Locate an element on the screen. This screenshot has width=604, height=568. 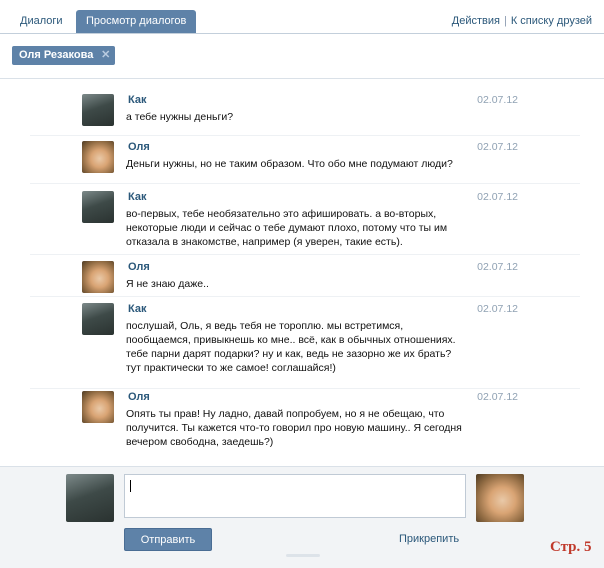
message-text: Я не знаю даже.. is located at coordinates (167, 284).